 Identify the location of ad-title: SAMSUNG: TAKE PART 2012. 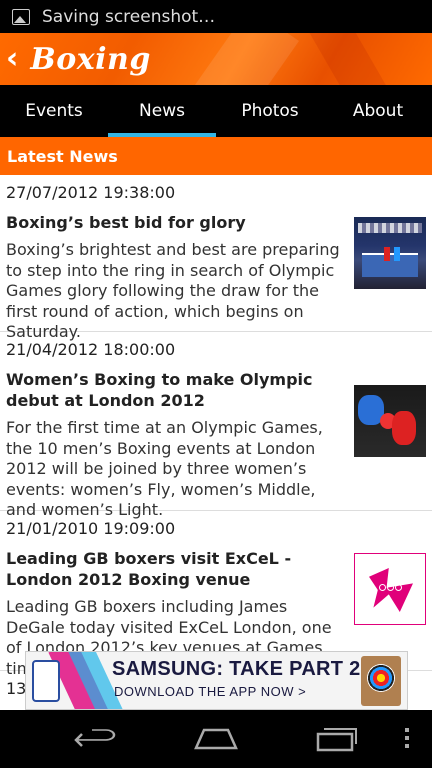
(253, 669).